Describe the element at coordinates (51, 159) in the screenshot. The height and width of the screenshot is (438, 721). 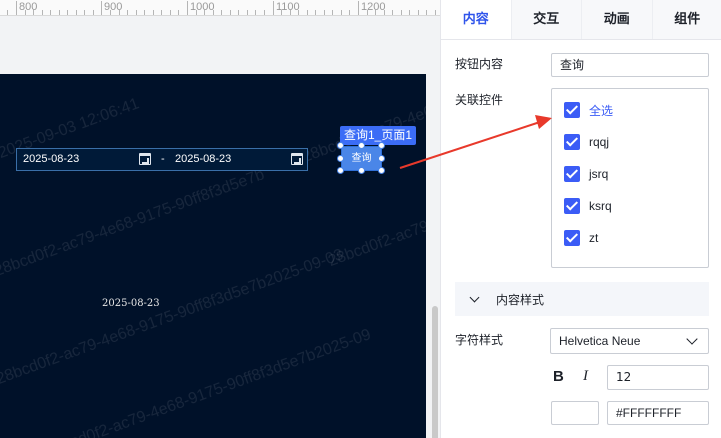
I see `start-date-value: 2025-08-23` at that location.